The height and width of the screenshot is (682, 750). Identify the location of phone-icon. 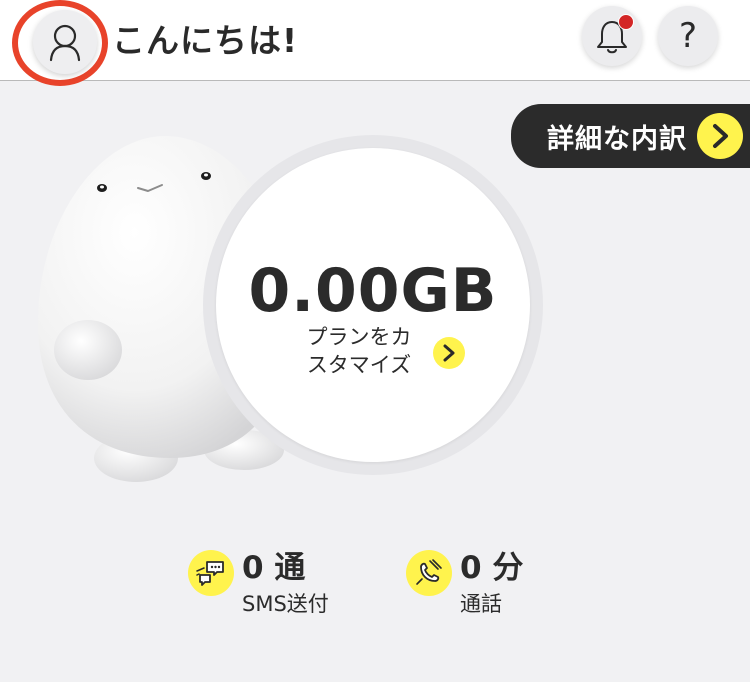
(429, 573).